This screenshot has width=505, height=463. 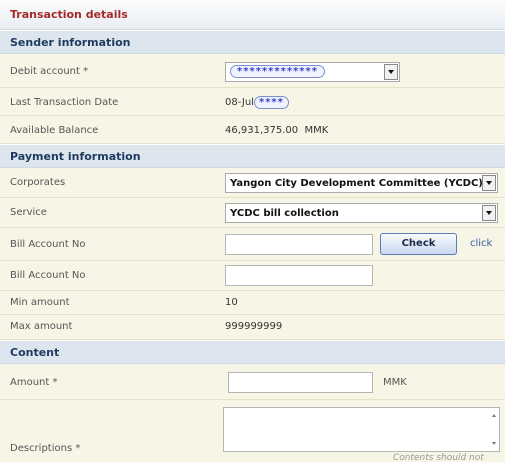 What do you see at coordinates (54, 130) in the screenshot?
I see `available-balance-label: Available Balance` at bounding box center [54, 130].